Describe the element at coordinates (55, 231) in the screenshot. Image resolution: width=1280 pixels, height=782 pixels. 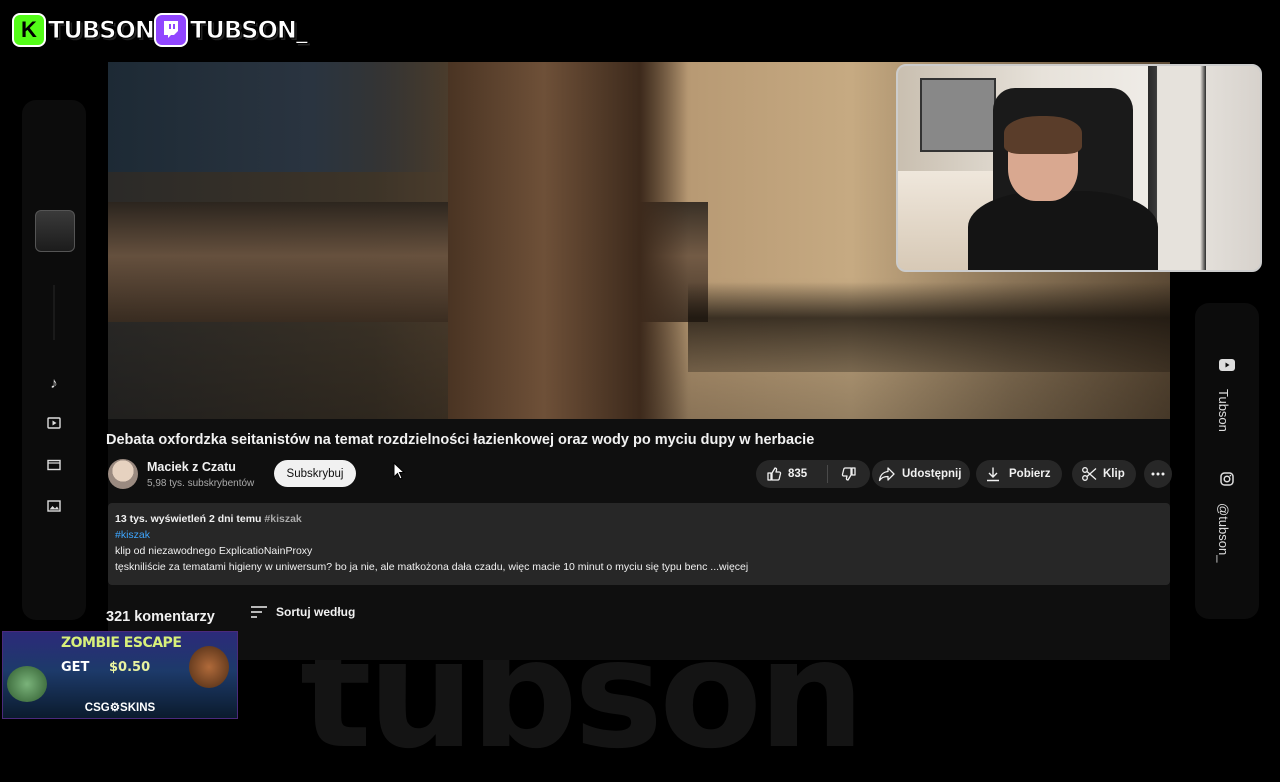
I see `sidebar-thumbnail` at that location.